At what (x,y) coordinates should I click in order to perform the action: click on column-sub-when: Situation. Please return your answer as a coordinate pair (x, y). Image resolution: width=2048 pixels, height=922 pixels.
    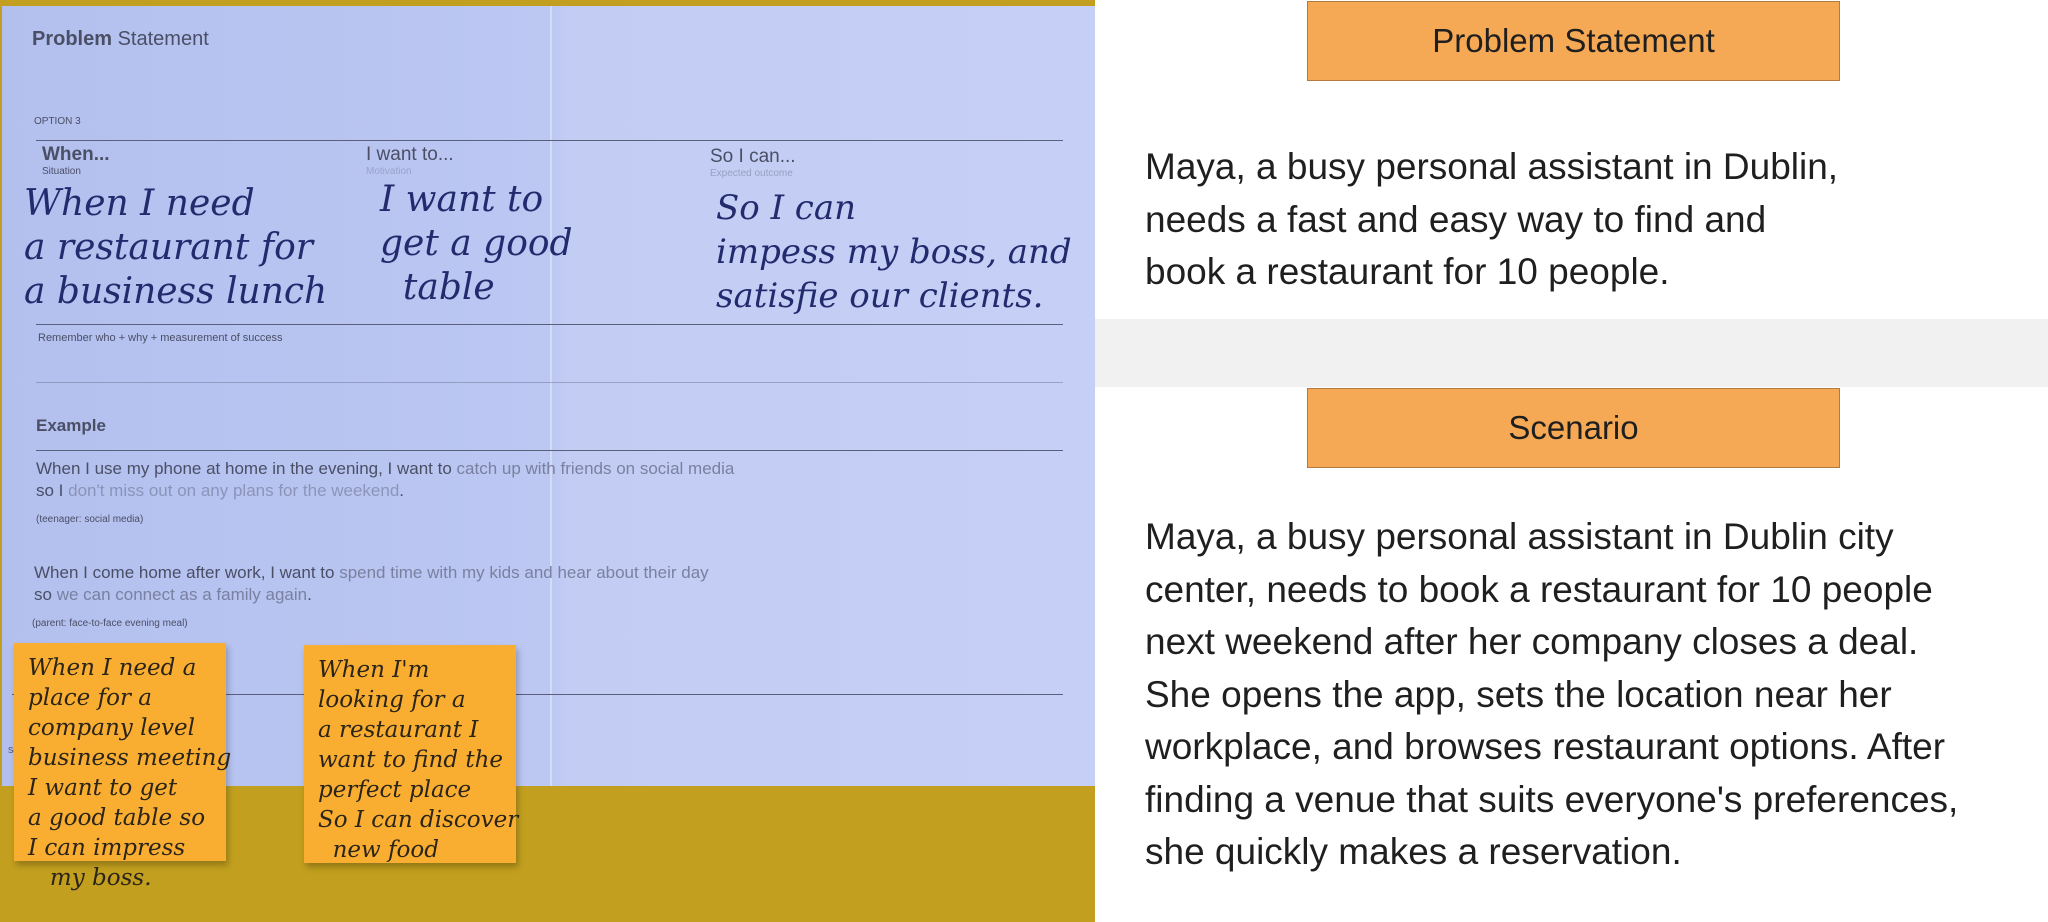
    Looking at the image, I should click on (61, 171).